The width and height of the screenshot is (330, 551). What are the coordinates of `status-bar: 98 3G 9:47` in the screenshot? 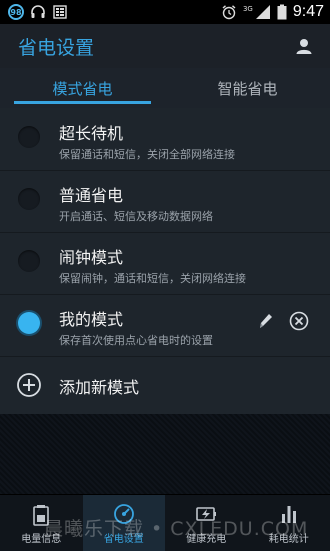 It's located at (165, 12).